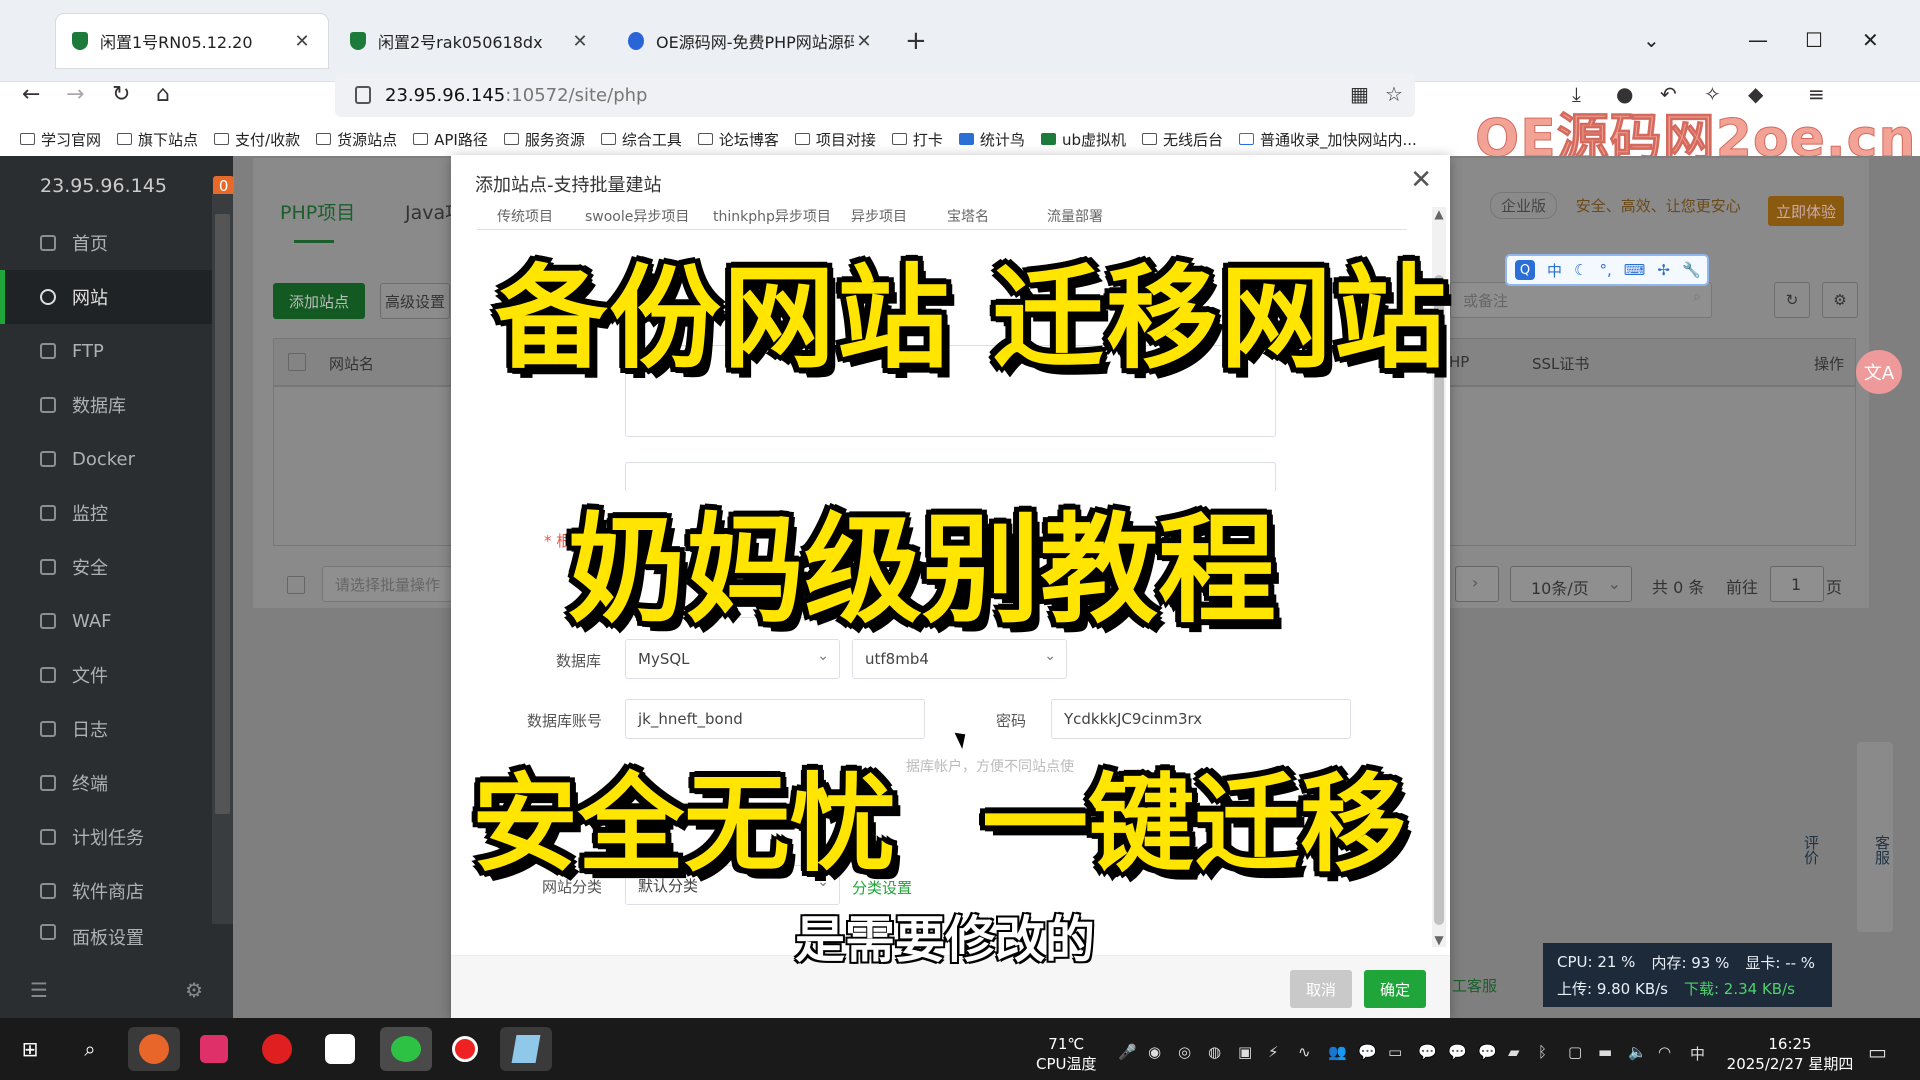 The image size is (1920, 1080). I want to click on bookmark-star-icon: ☆, so click(1394, 94).